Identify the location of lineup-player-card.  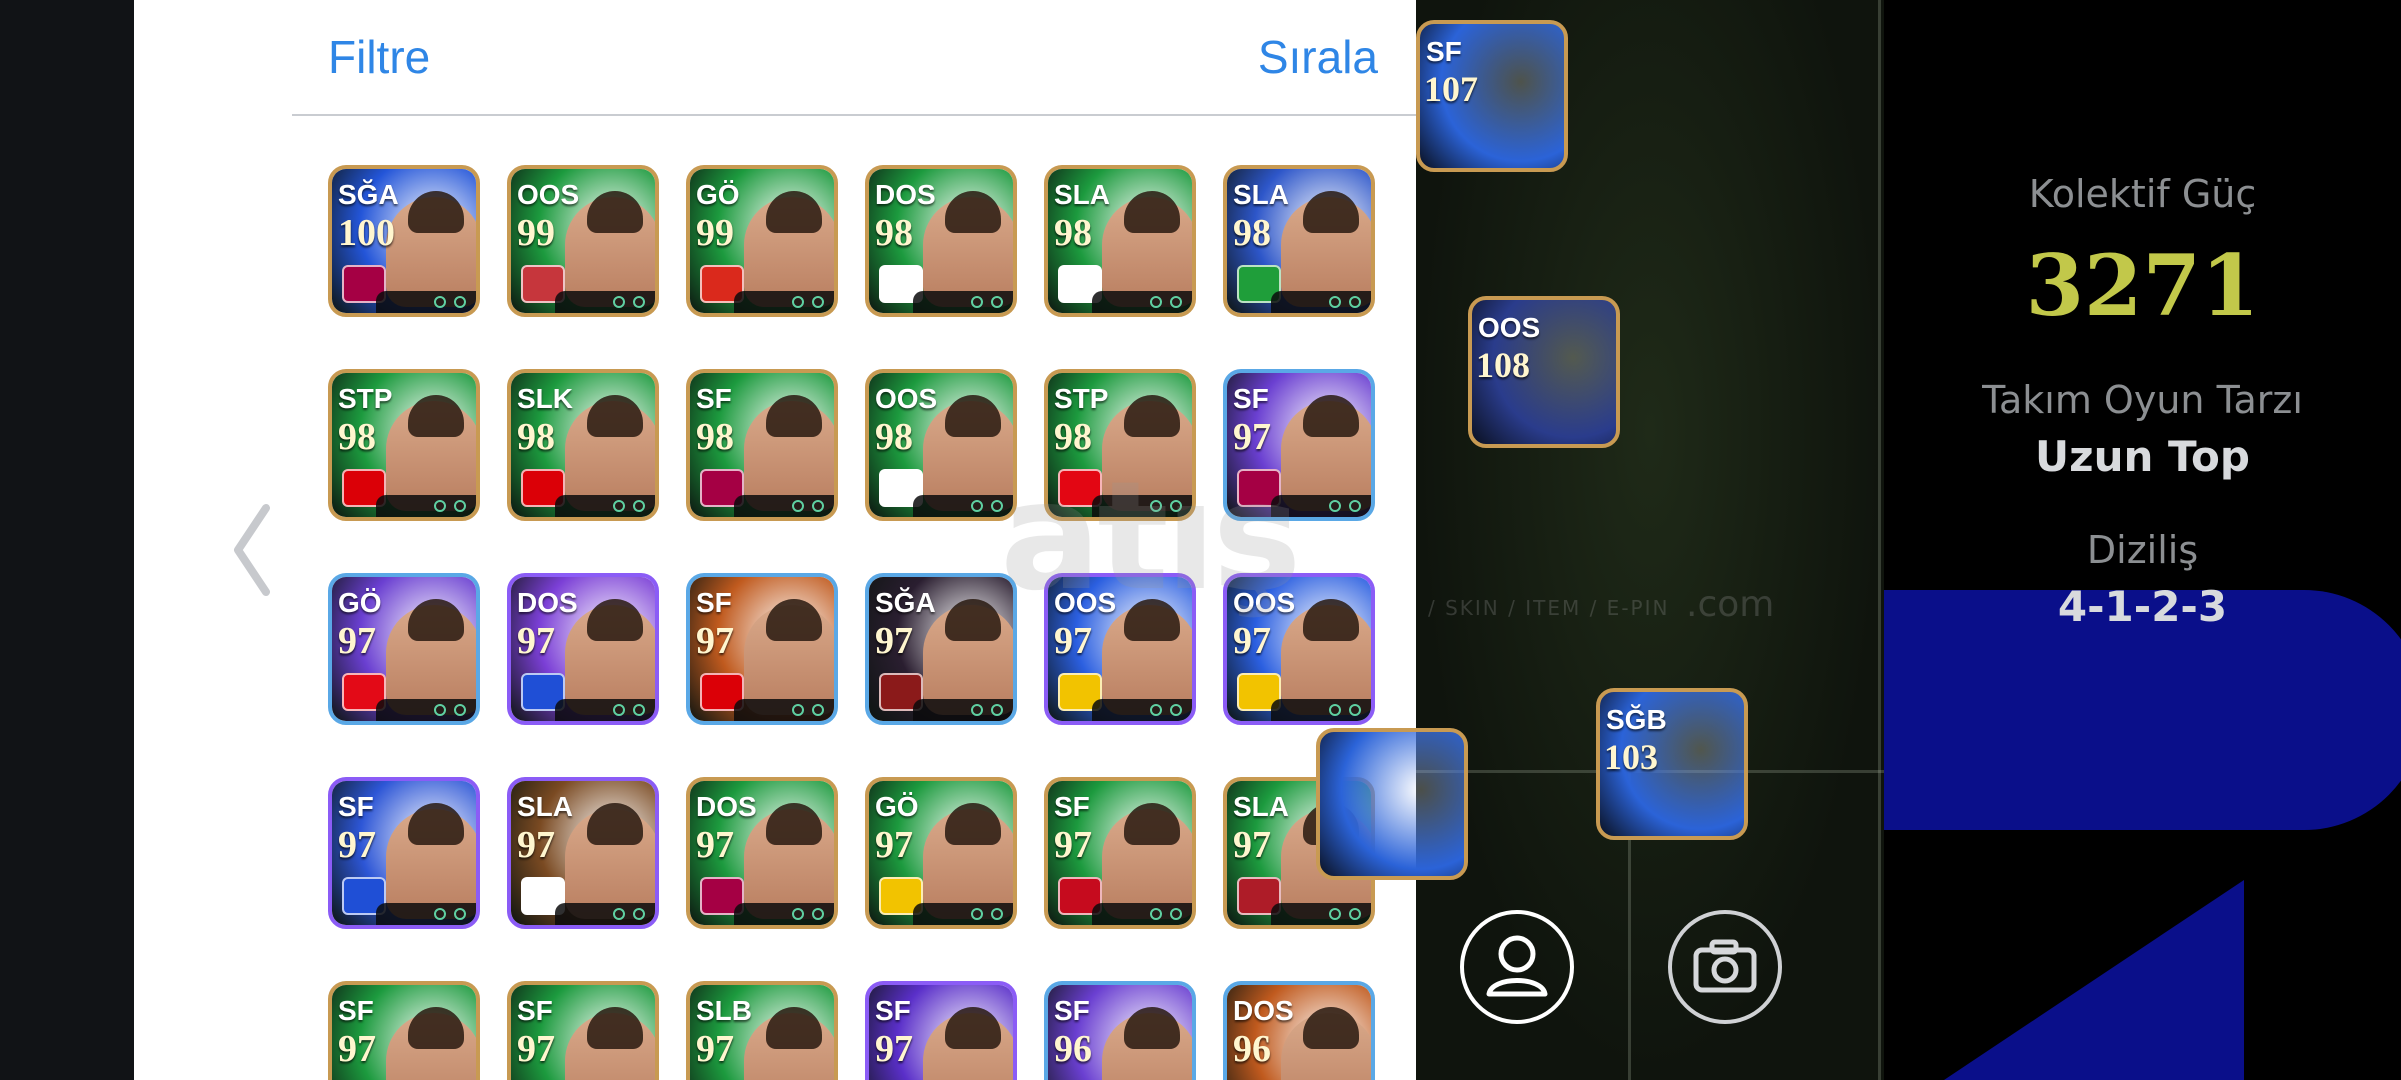
(1392, 804).